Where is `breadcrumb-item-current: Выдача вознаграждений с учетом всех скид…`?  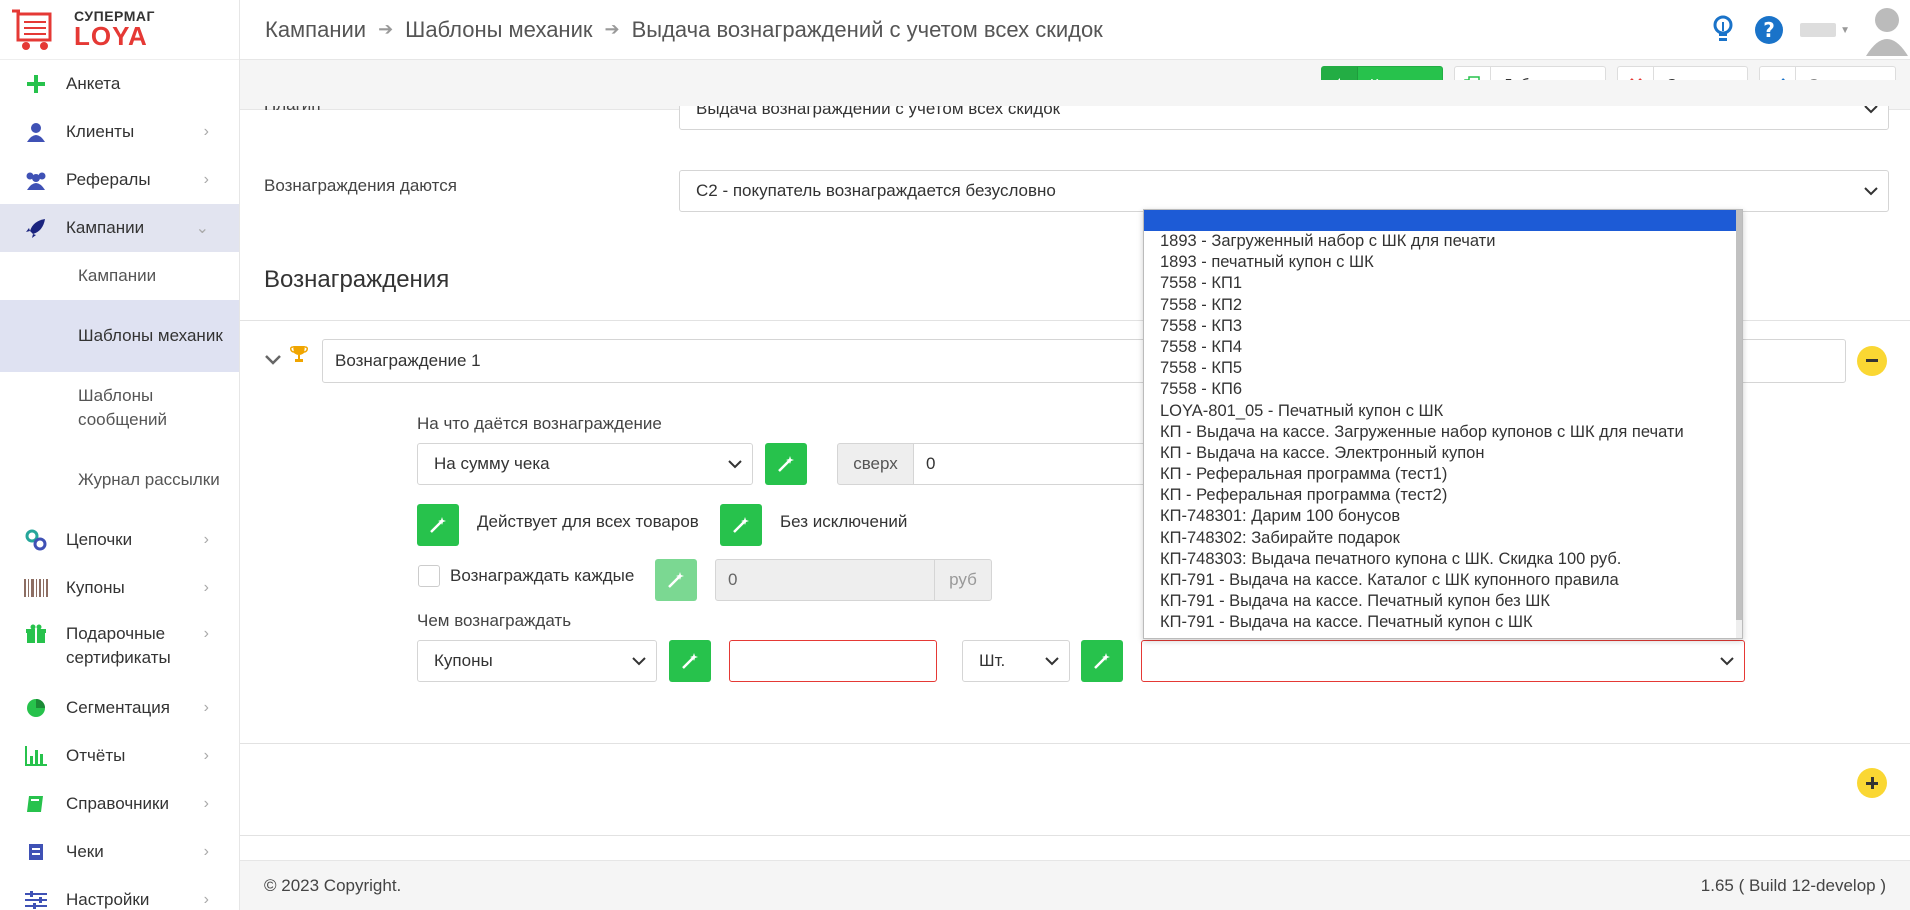 breadcrumb-item-current: Выдача вознаграждений с учетом всех скид… is located at coordinates (867, 29).